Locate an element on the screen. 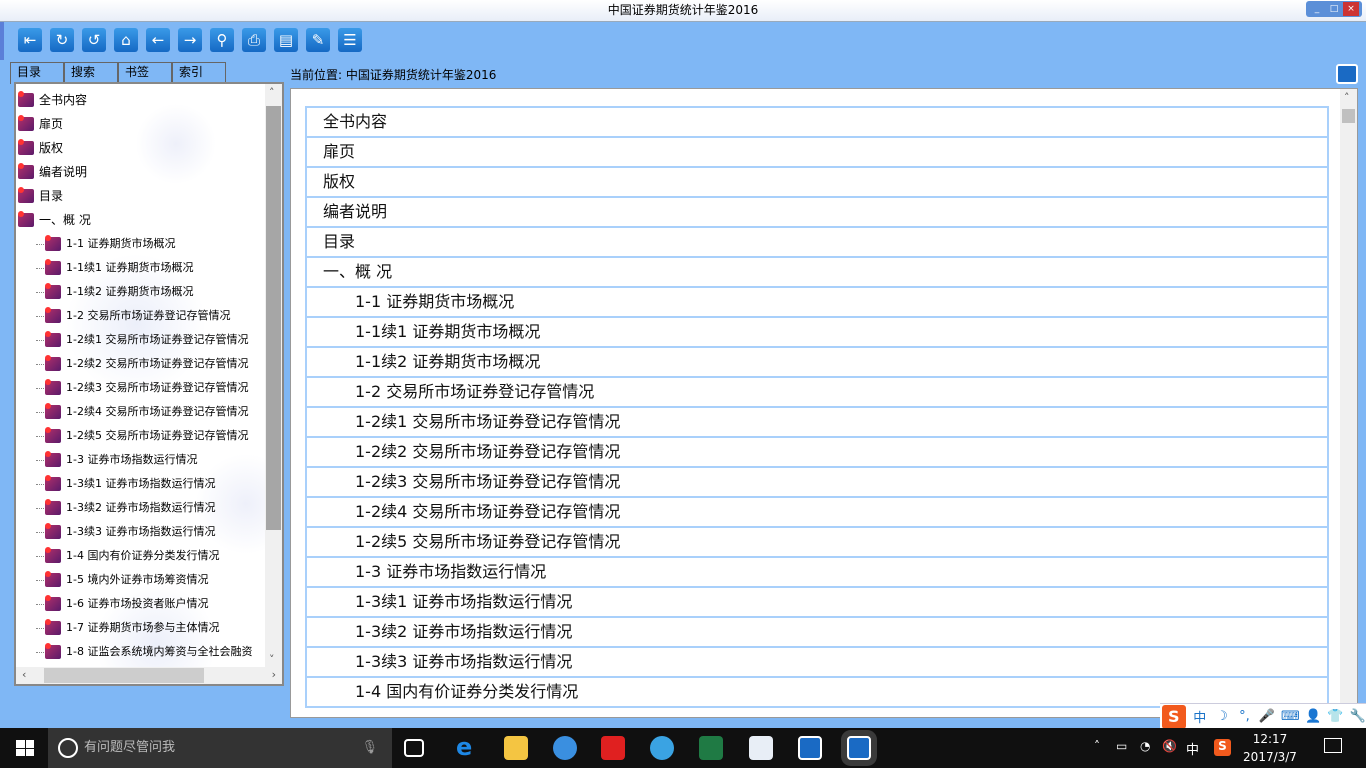 The height and width of the screenshot is (768, 1366). tree-item: 1-3续1 证券市场指数运行情况 is located at coordinates (125, 484).